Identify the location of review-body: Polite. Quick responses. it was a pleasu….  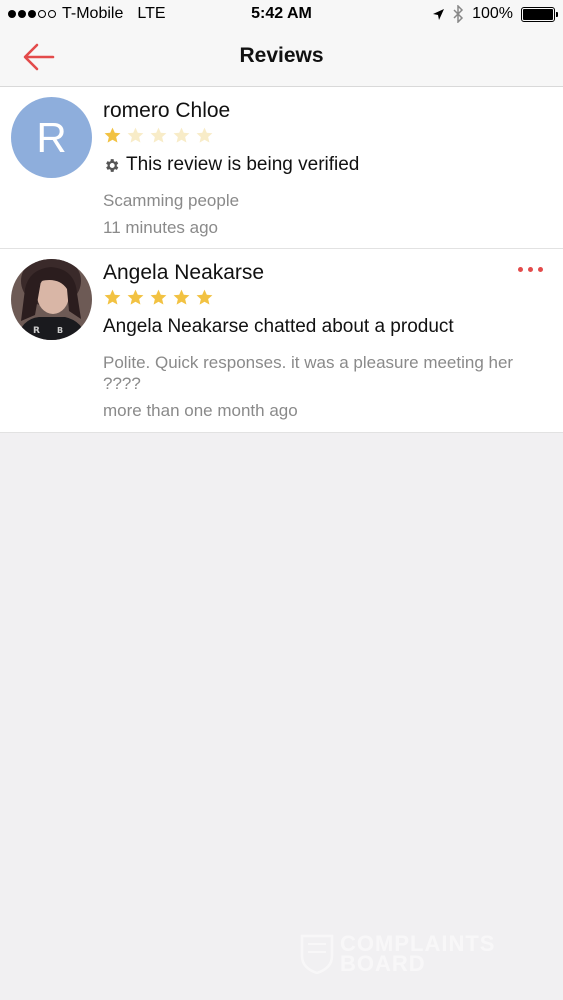
(308, 373).